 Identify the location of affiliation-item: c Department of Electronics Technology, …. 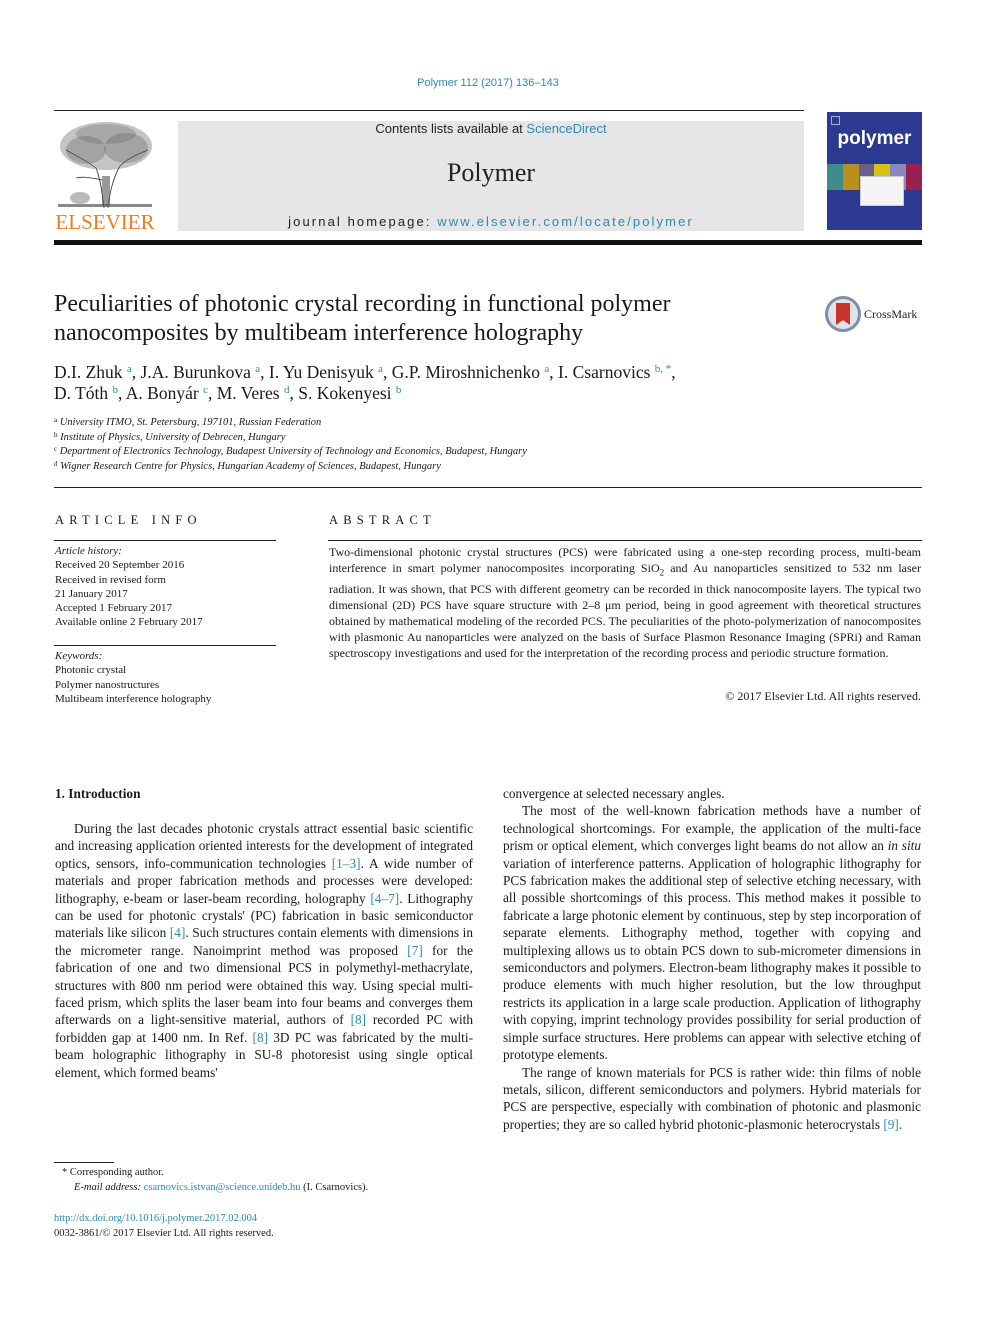
(404, 452).